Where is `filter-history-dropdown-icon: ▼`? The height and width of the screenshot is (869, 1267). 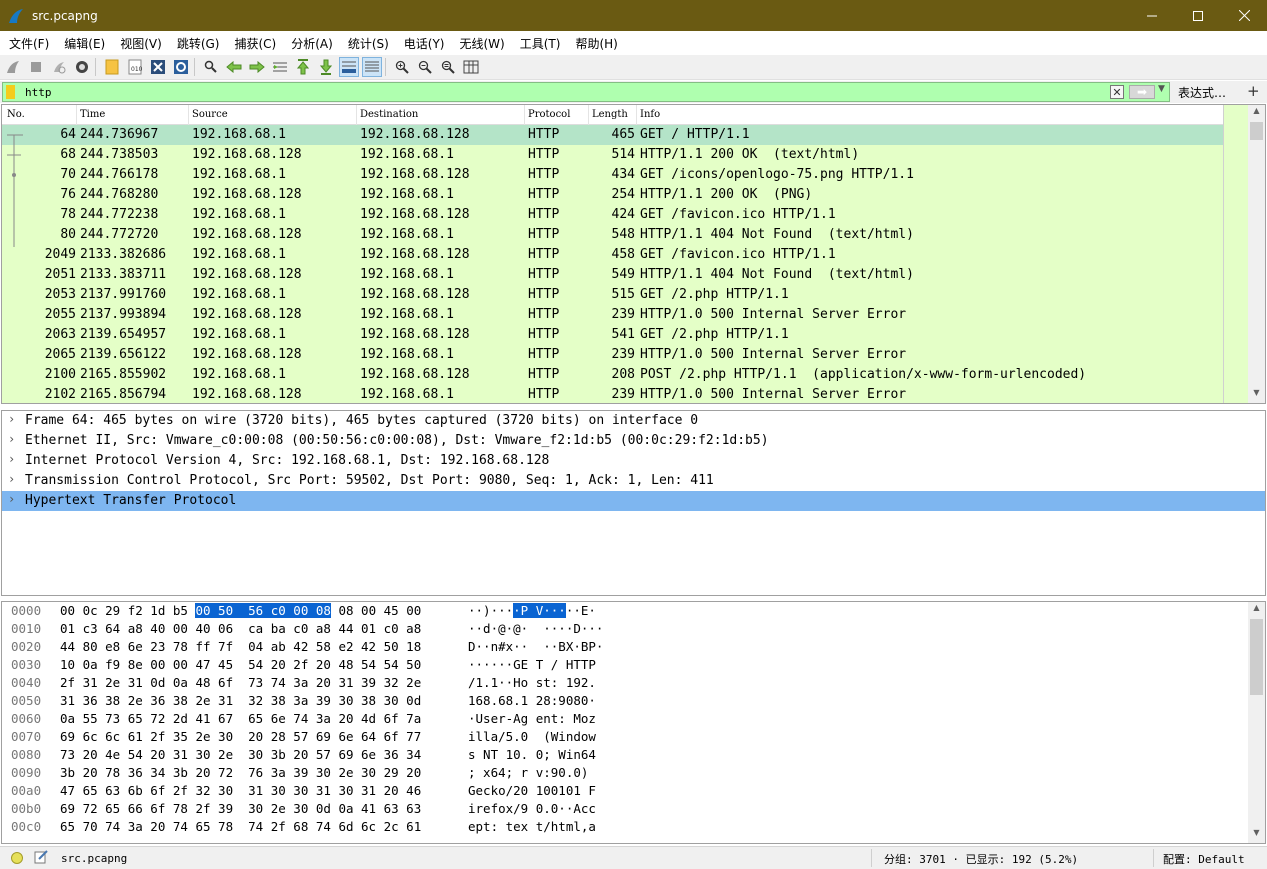
filter-history-dropdown-icon: ▼ is located at coordinates (1161, 89).